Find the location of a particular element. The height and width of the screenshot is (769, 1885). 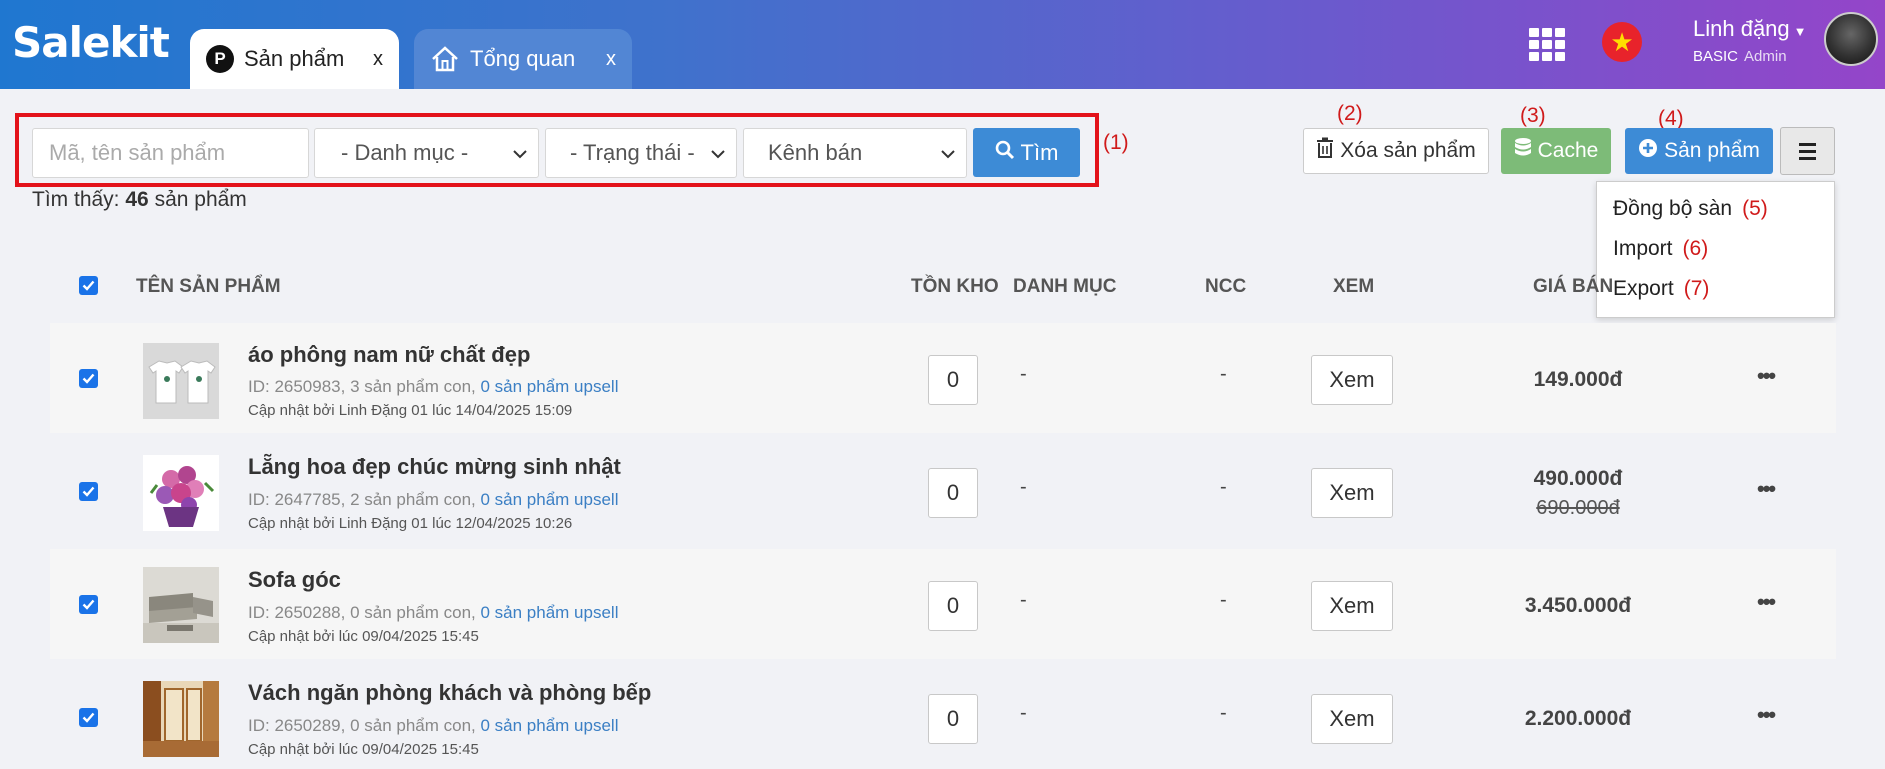

home-icon is located at coordinates (445, 59).